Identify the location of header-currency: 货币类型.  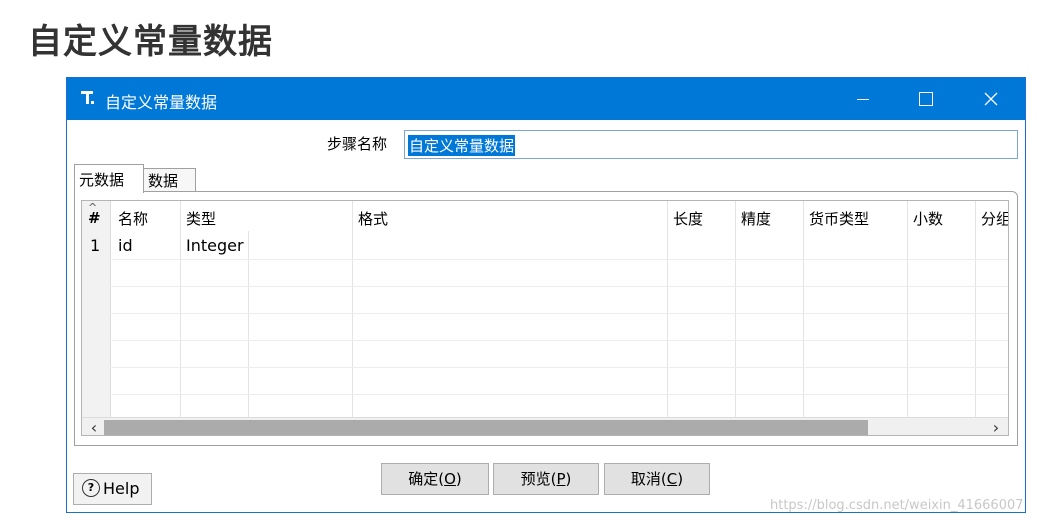
(839, 223).